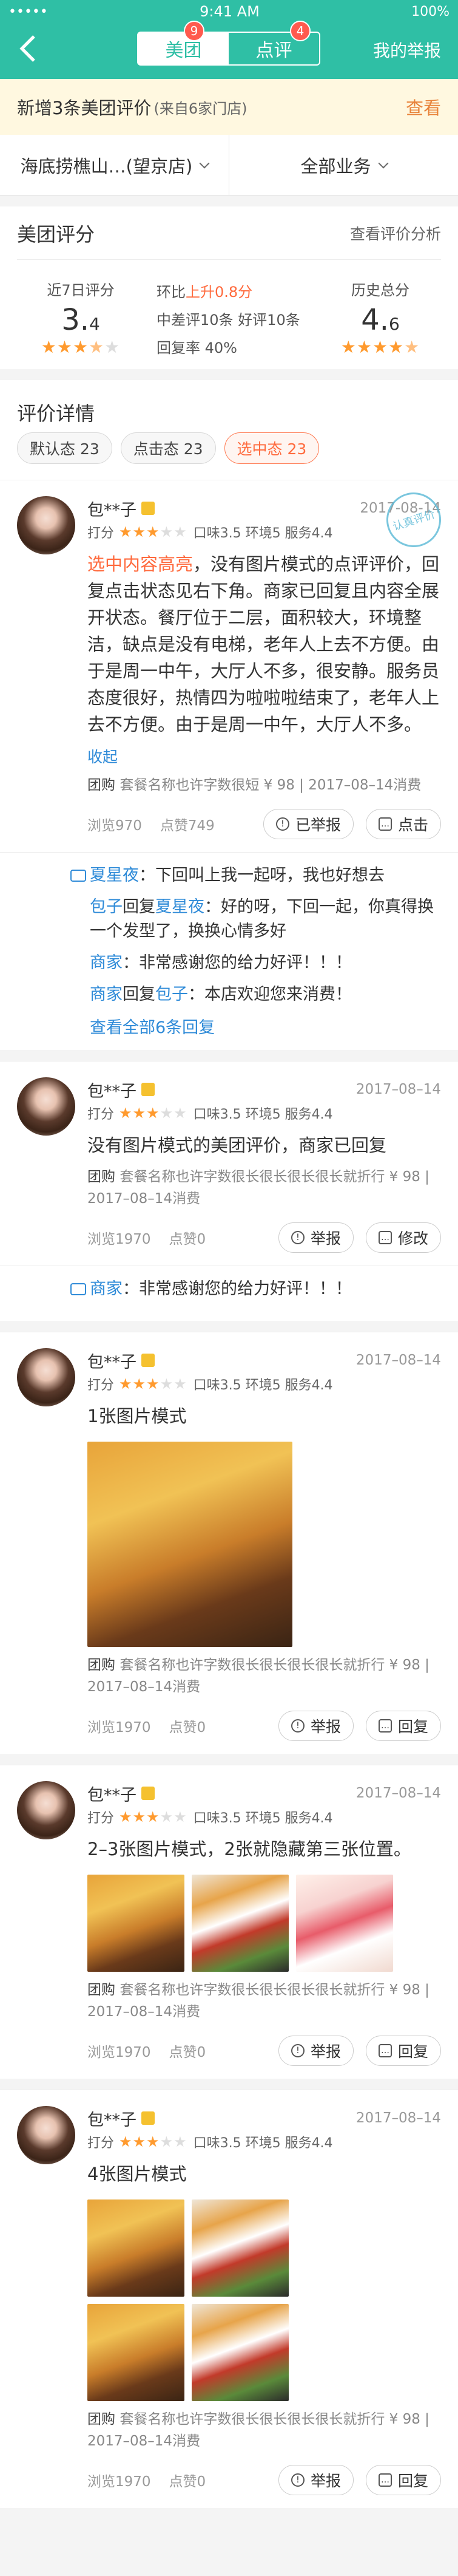 The height and width of the screenshot is (2576, 458). I want to click on history-score-label: 历史总分, so click(380, 290).